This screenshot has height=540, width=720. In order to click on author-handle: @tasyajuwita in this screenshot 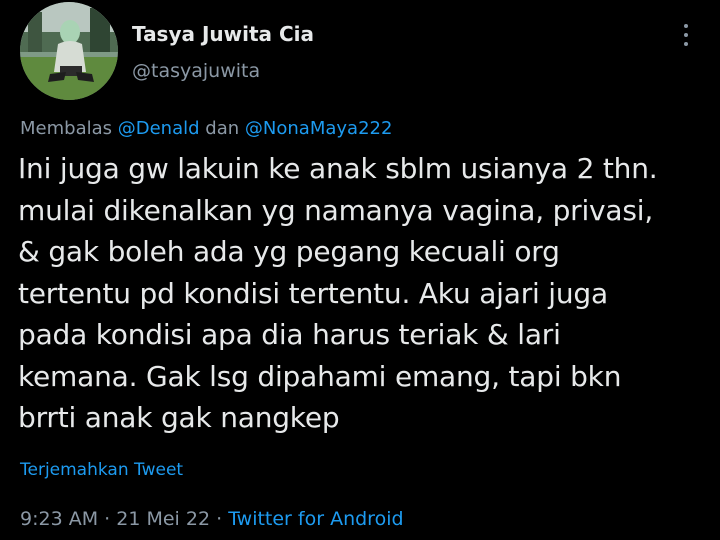, I will do `click(196, 71)`.